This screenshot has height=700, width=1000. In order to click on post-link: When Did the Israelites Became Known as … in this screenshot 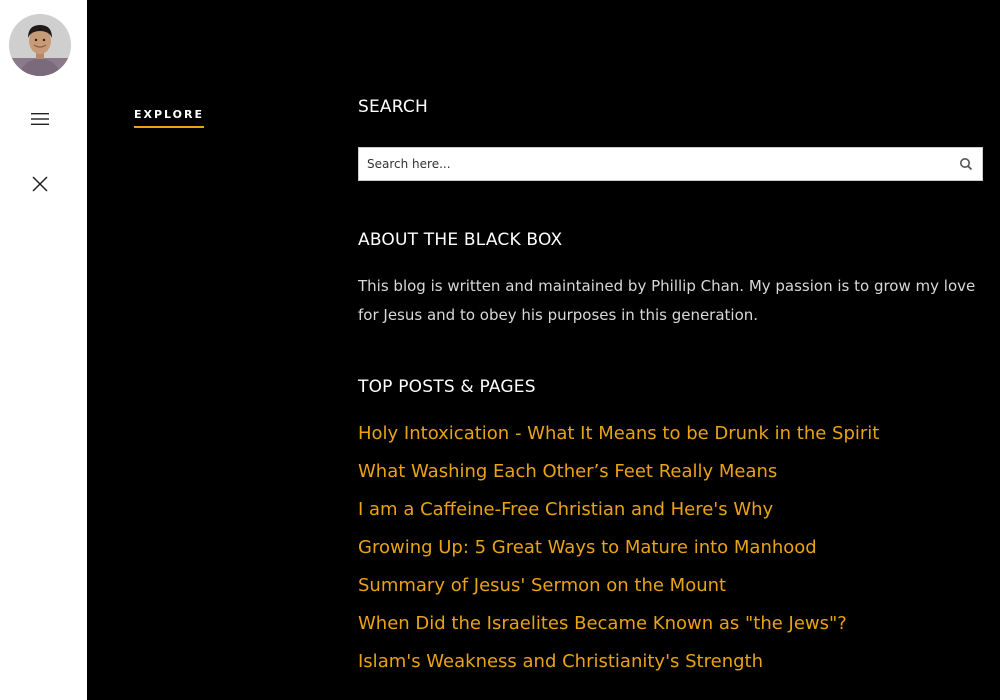, I will do `click(602, 623)`.